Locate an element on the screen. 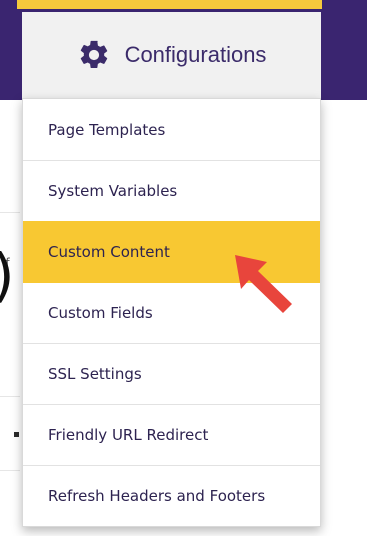  background-bullet is located at coordinates (16, 434).